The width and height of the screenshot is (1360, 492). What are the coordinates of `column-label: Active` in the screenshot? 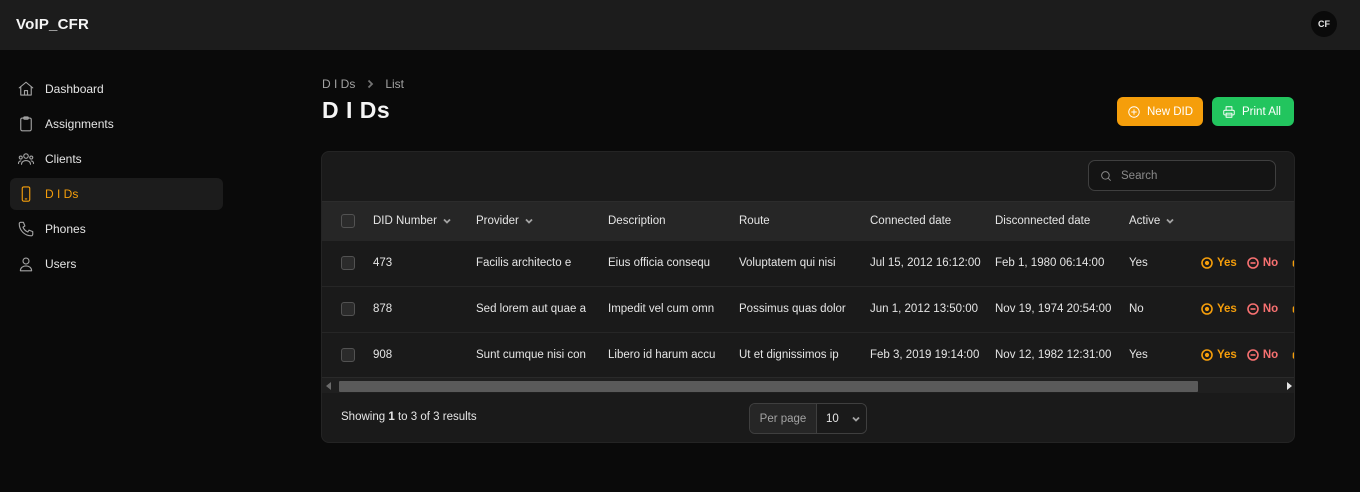 It's located at (1145, 221).